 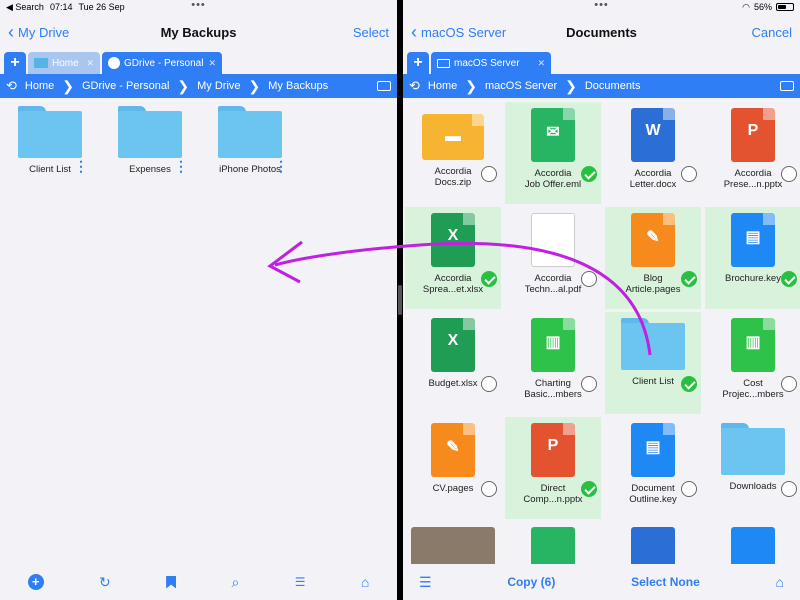 What do you see at coordinates (125, 86) in the screenshot?
I see `crumb-gdrive: GDrive - Personal` at bounding box center [125, 86].